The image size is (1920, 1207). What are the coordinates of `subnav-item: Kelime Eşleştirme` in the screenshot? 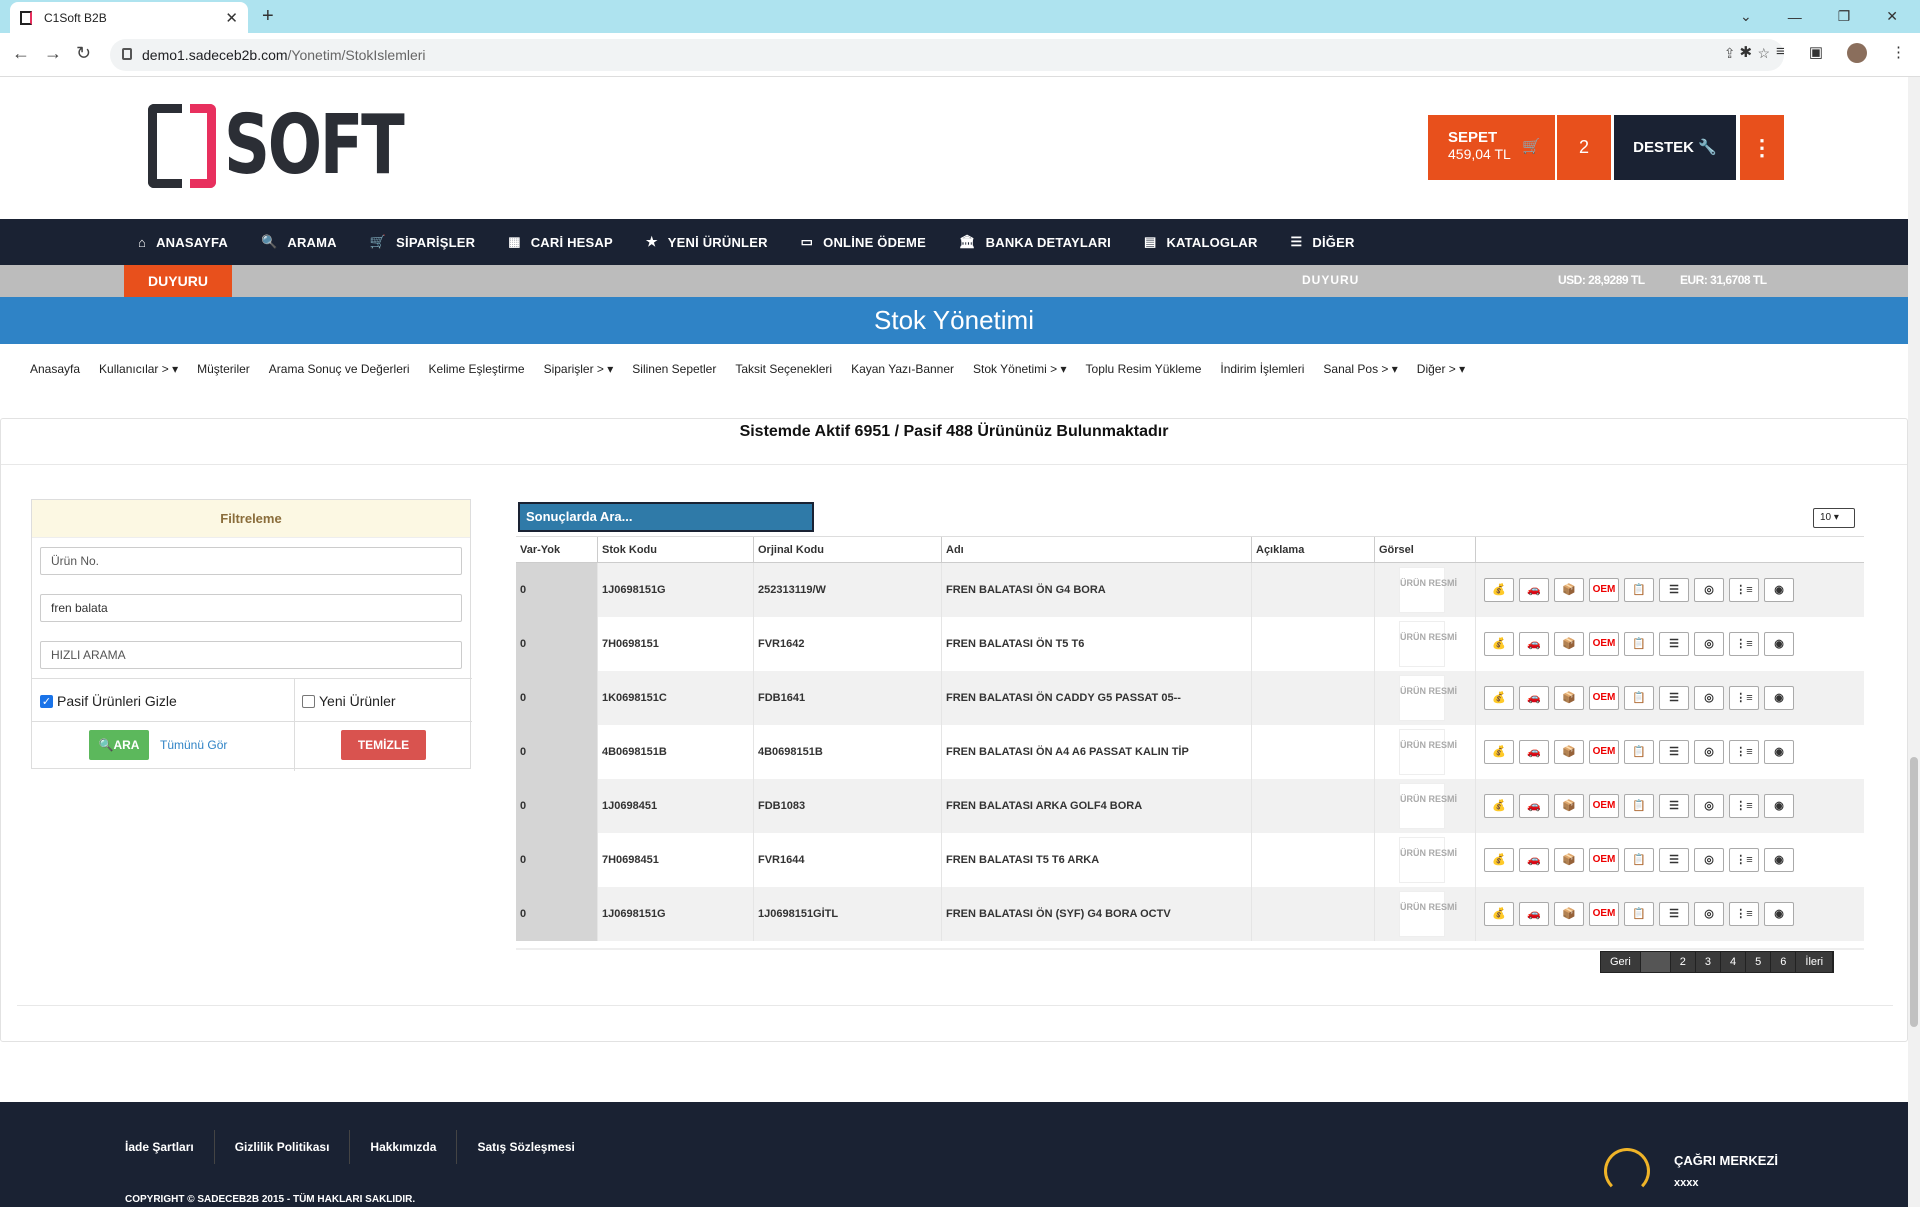 It's located at (477, 369).